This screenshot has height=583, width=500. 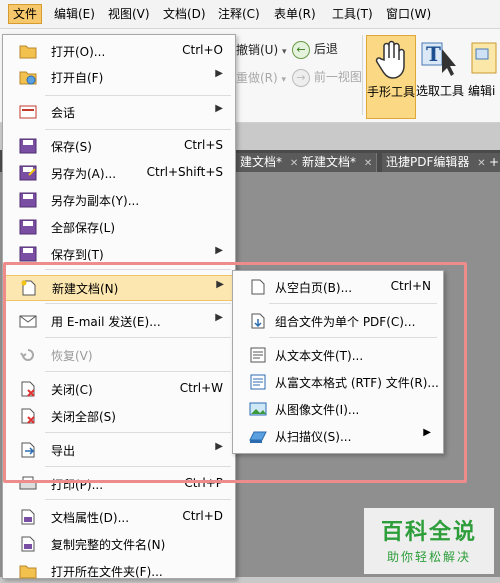 What do you see at coordinates (484, 58) in the screenshot?
I see `edit-icon` at bounding box center [484, 58].